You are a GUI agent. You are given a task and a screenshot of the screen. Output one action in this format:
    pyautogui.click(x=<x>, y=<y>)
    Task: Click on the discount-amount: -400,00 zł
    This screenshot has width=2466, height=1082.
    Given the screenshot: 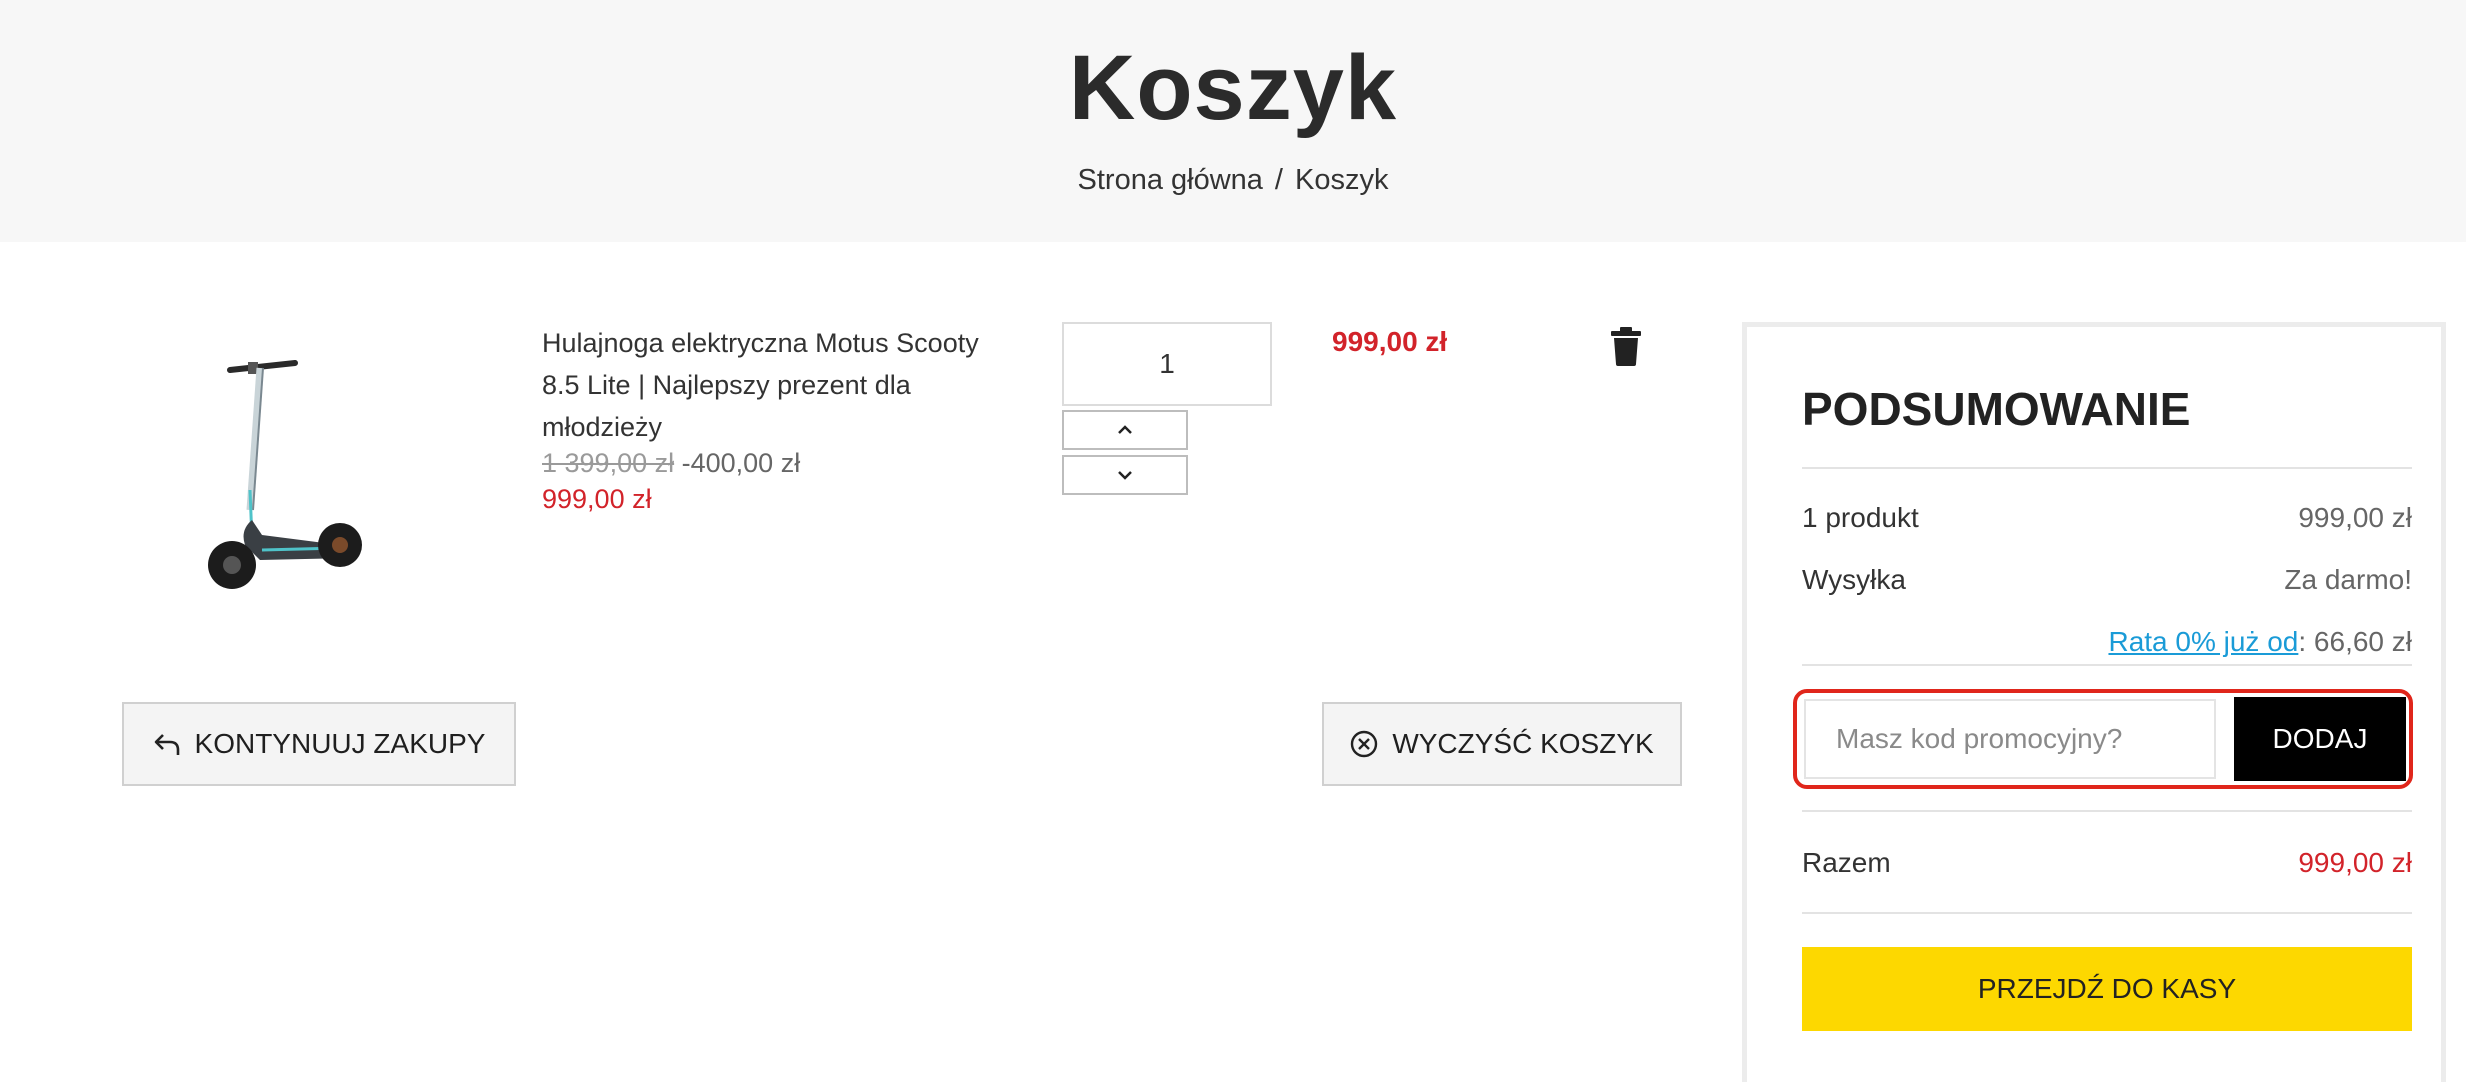 What is the action you would take?
    pyautogui.click(x=741, y=463)
    